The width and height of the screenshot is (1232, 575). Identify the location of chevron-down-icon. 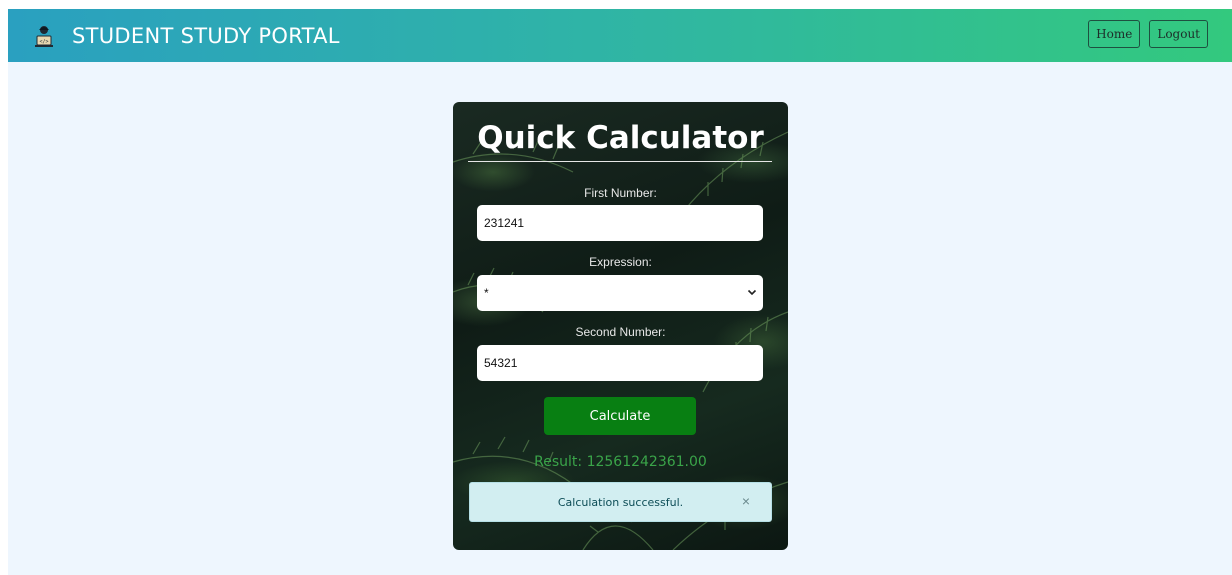
(752, 292).